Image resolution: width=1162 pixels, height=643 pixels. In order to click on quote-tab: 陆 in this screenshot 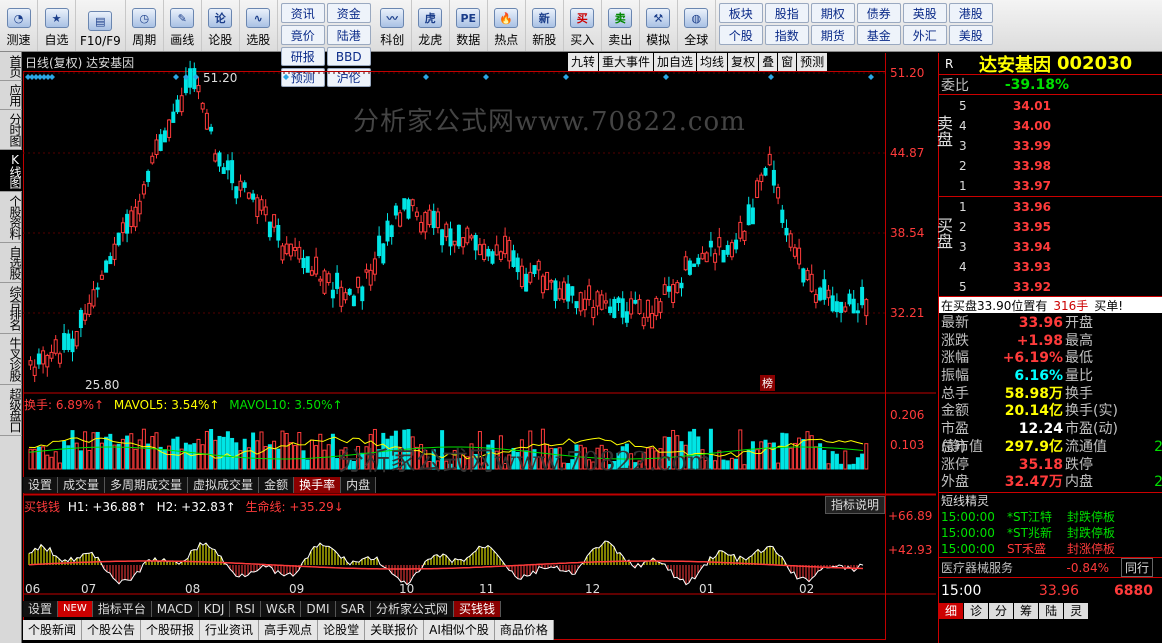, I will do `click(1051, 611)`.